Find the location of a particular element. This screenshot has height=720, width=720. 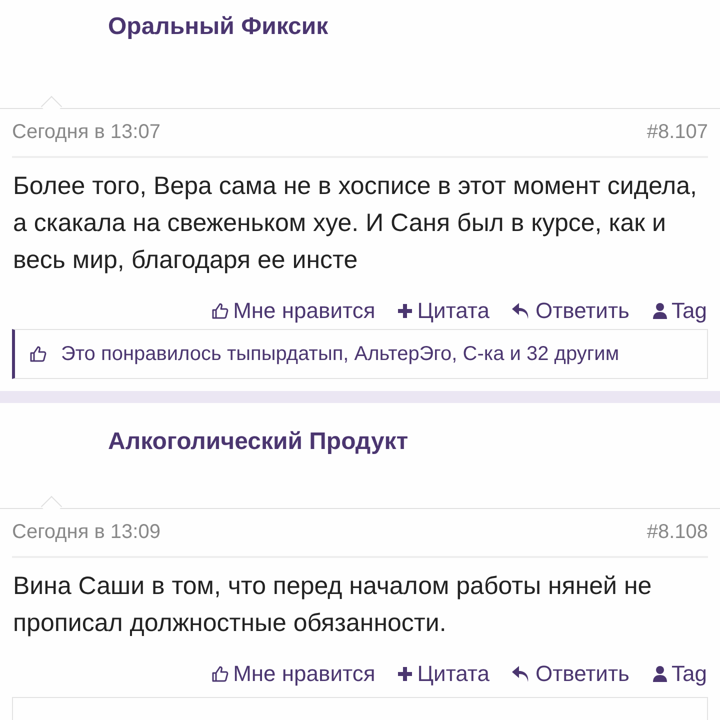

post-text: Более того, Вера сама не в хосписе в этот момент сидела, а скакала на свеженьком хуе. И Саня был в курсе, как и весь мир, благодаря ее инсте is located at coordinates (355, 223).